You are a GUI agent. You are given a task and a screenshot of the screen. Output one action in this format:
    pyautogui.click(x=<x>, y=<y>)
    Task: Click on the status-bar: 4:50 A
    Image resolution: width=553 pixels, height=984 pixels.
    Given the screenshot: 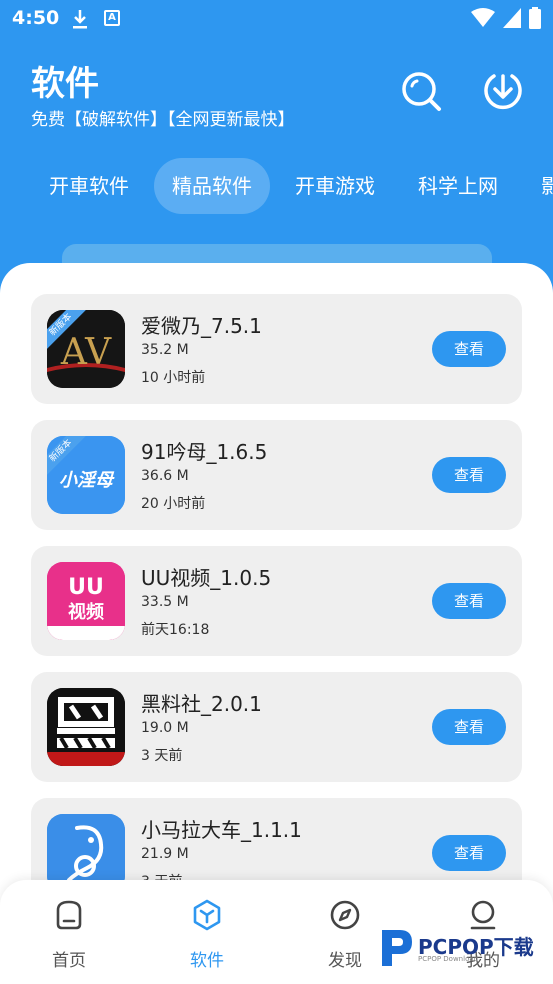 What is the action you would take?
    pyautogui.click(x=276, y=19)
    